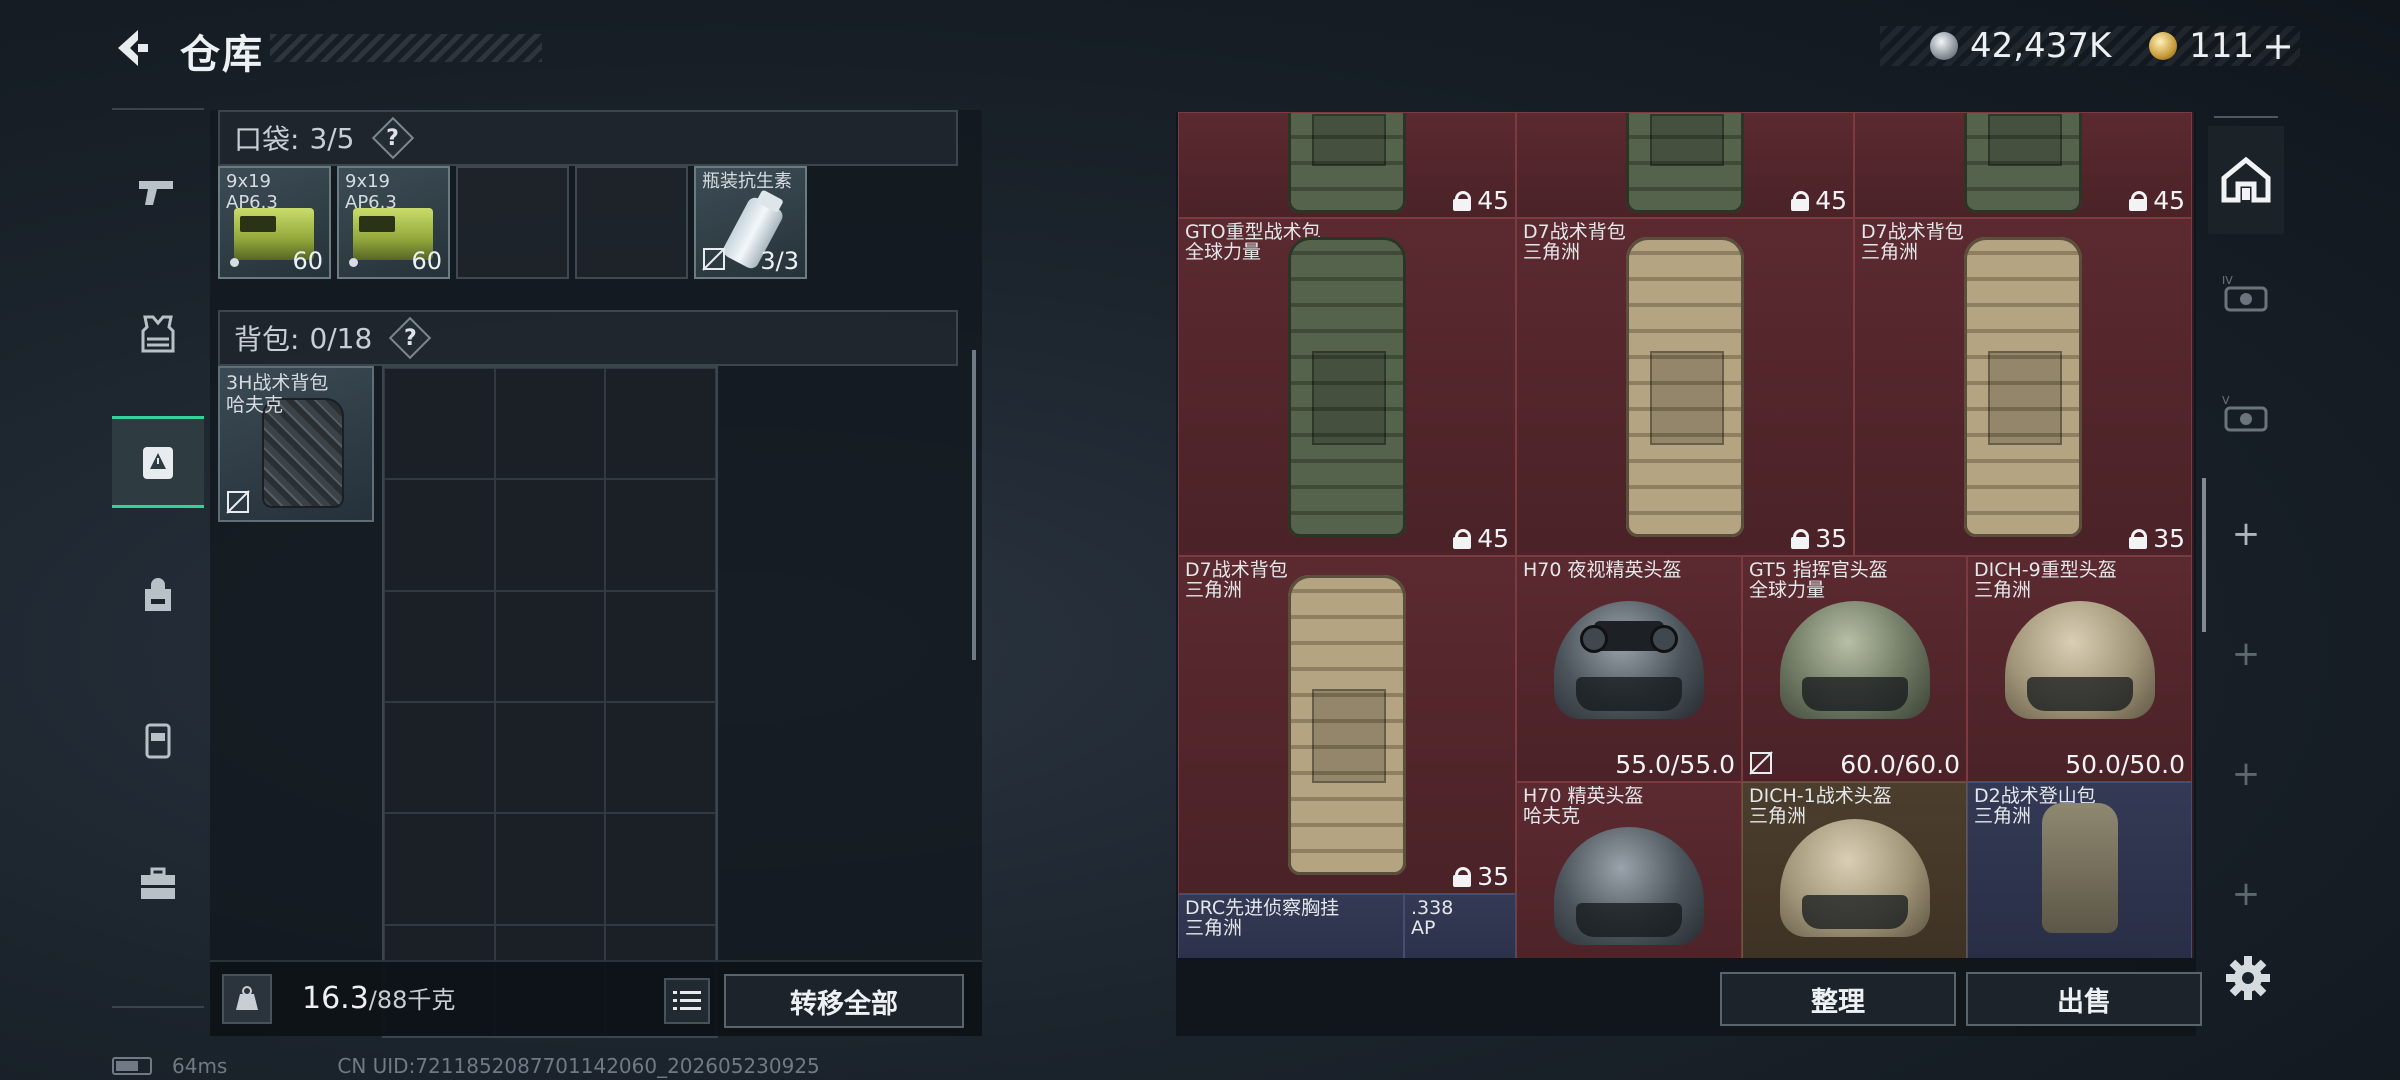 The height and width of the screenshot is (1080, 2400). I want to click on stash-item: H70 精英头盔 哈夫克, so click(1629, 870).